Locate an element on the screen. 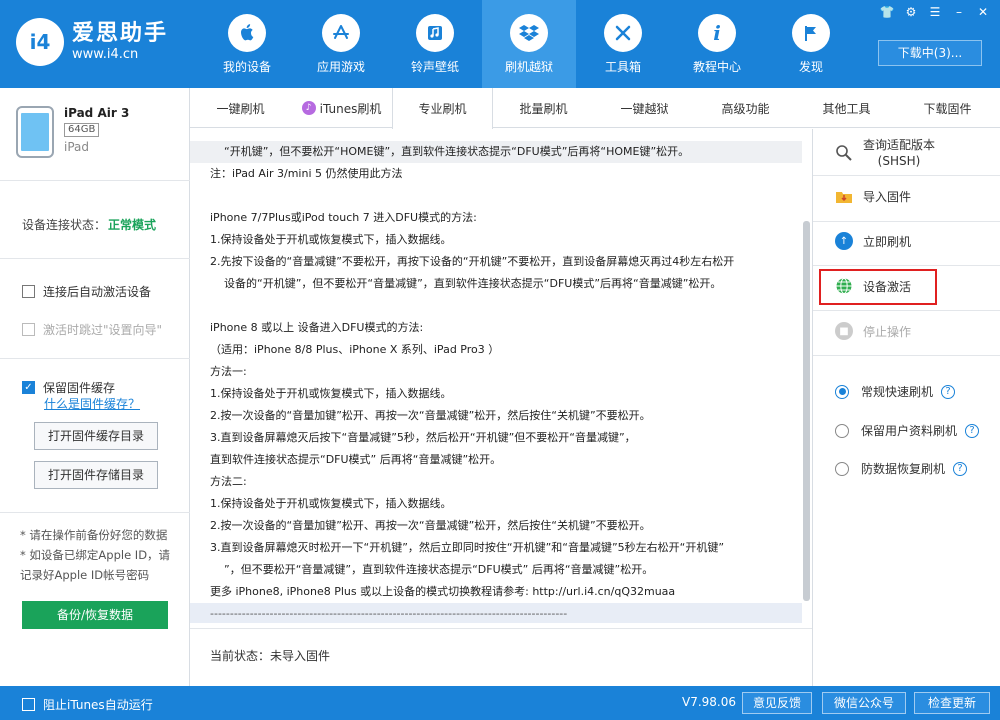  app-name: 爱思助手 is located at coordinates (120, 33).